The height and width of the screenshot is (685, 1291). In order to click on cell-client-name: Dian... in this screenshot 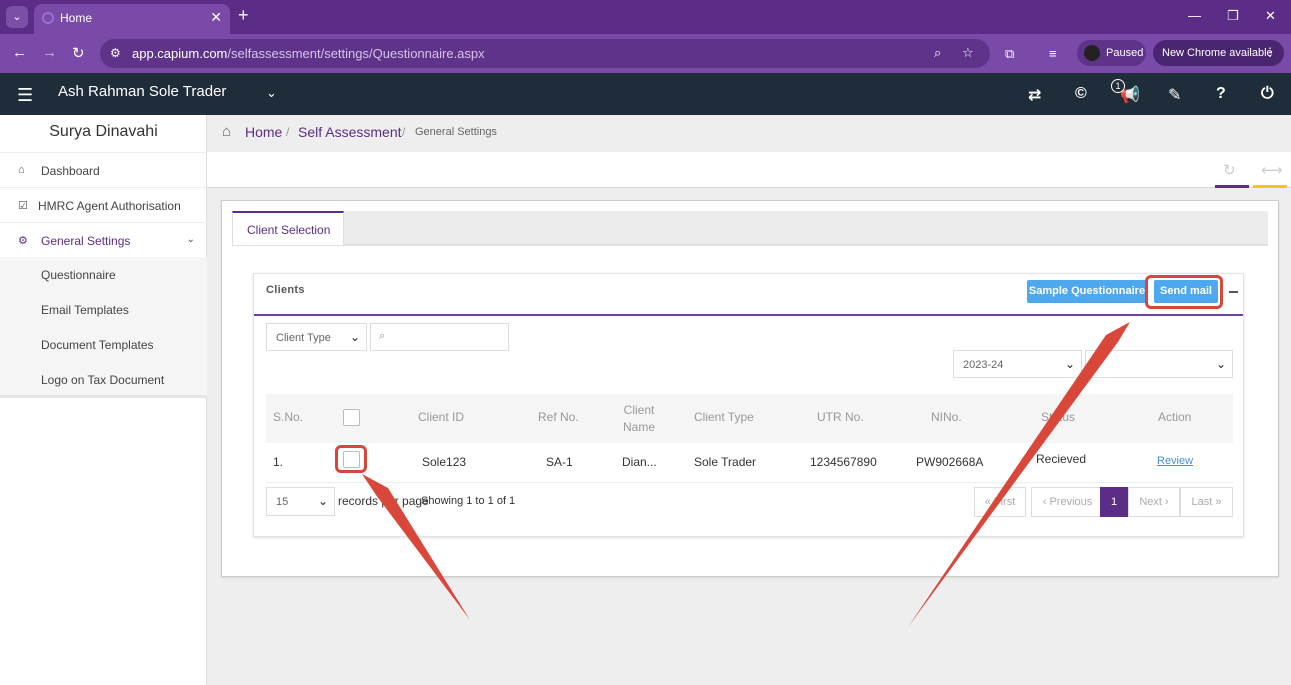, I will do `click(639, 462)`.